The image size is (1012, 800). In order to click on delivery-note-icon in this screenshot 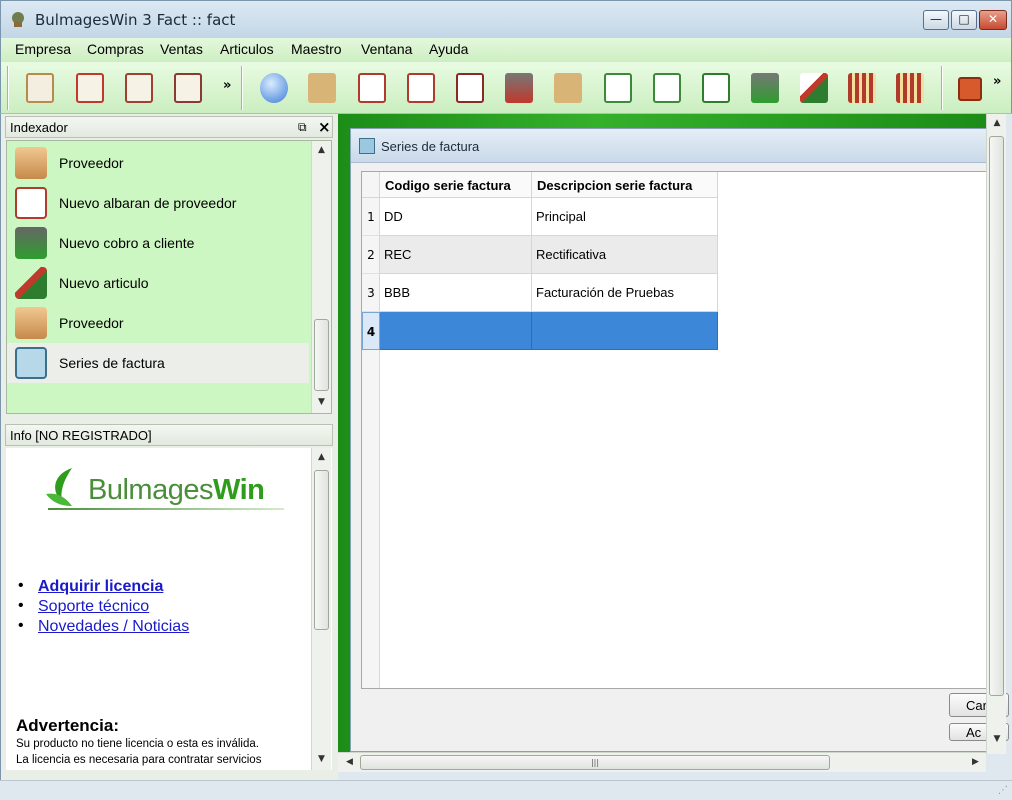, I will do `click(421, 88)`.